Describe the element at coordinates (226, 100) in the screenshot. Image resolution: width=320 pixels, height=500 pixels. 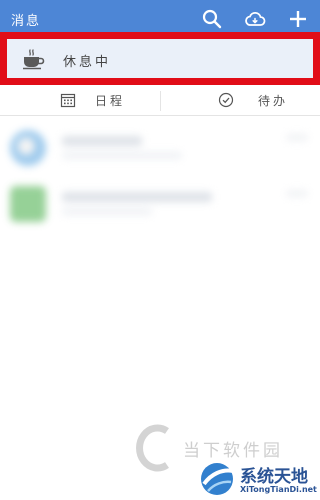
I see `check-circle-icon` at that location.